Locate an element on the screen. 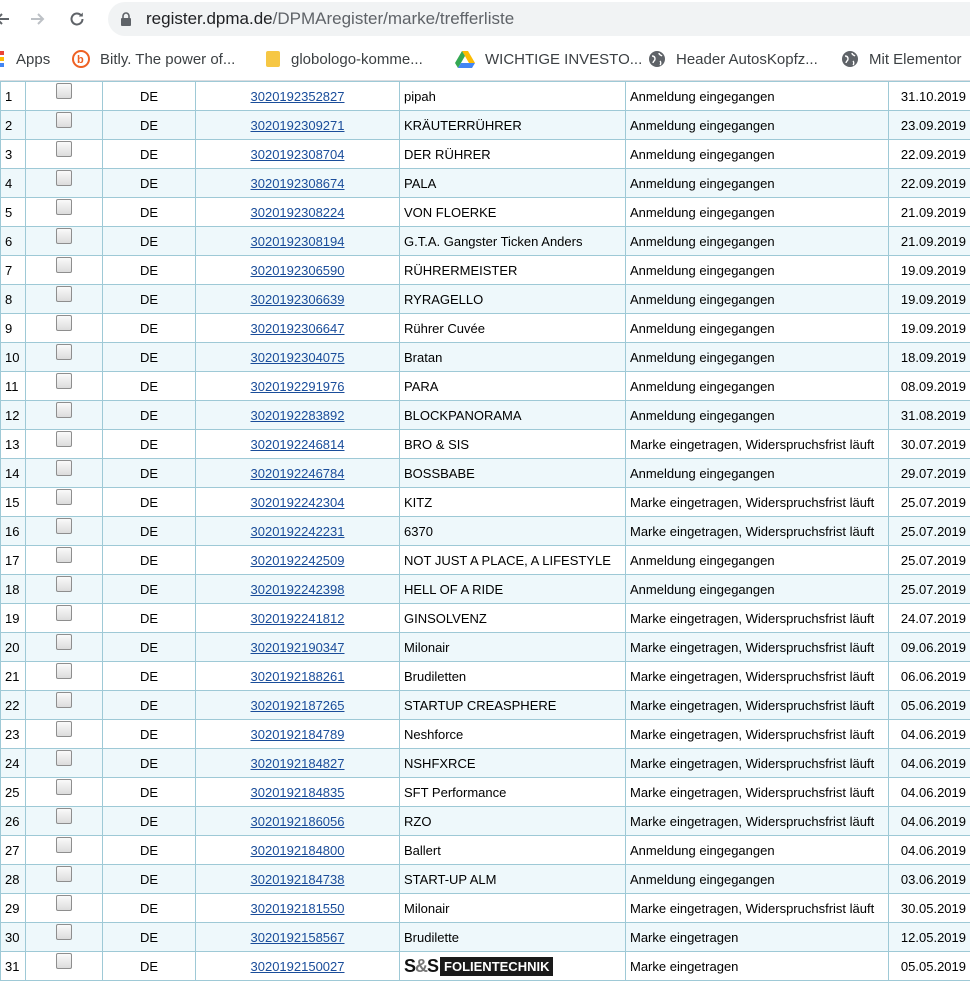 This screenshot has width=970, height=982. file-number-link: 3020192184827 is located at coordinates (298, 763).